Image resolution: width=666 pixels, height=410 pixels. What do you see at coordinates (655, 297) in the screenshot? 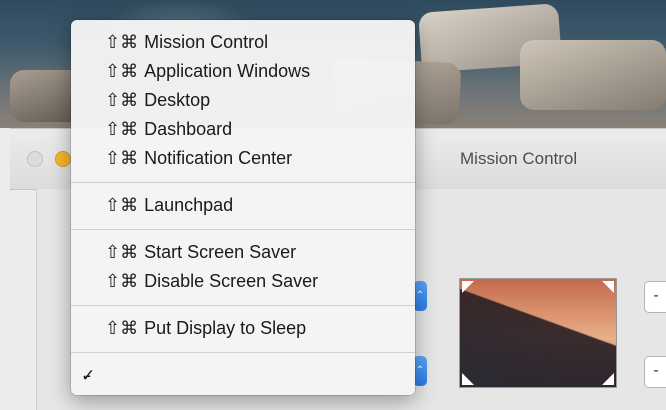
I see `top-right-corner-dropdown: -` at bounding box center [655, 297].